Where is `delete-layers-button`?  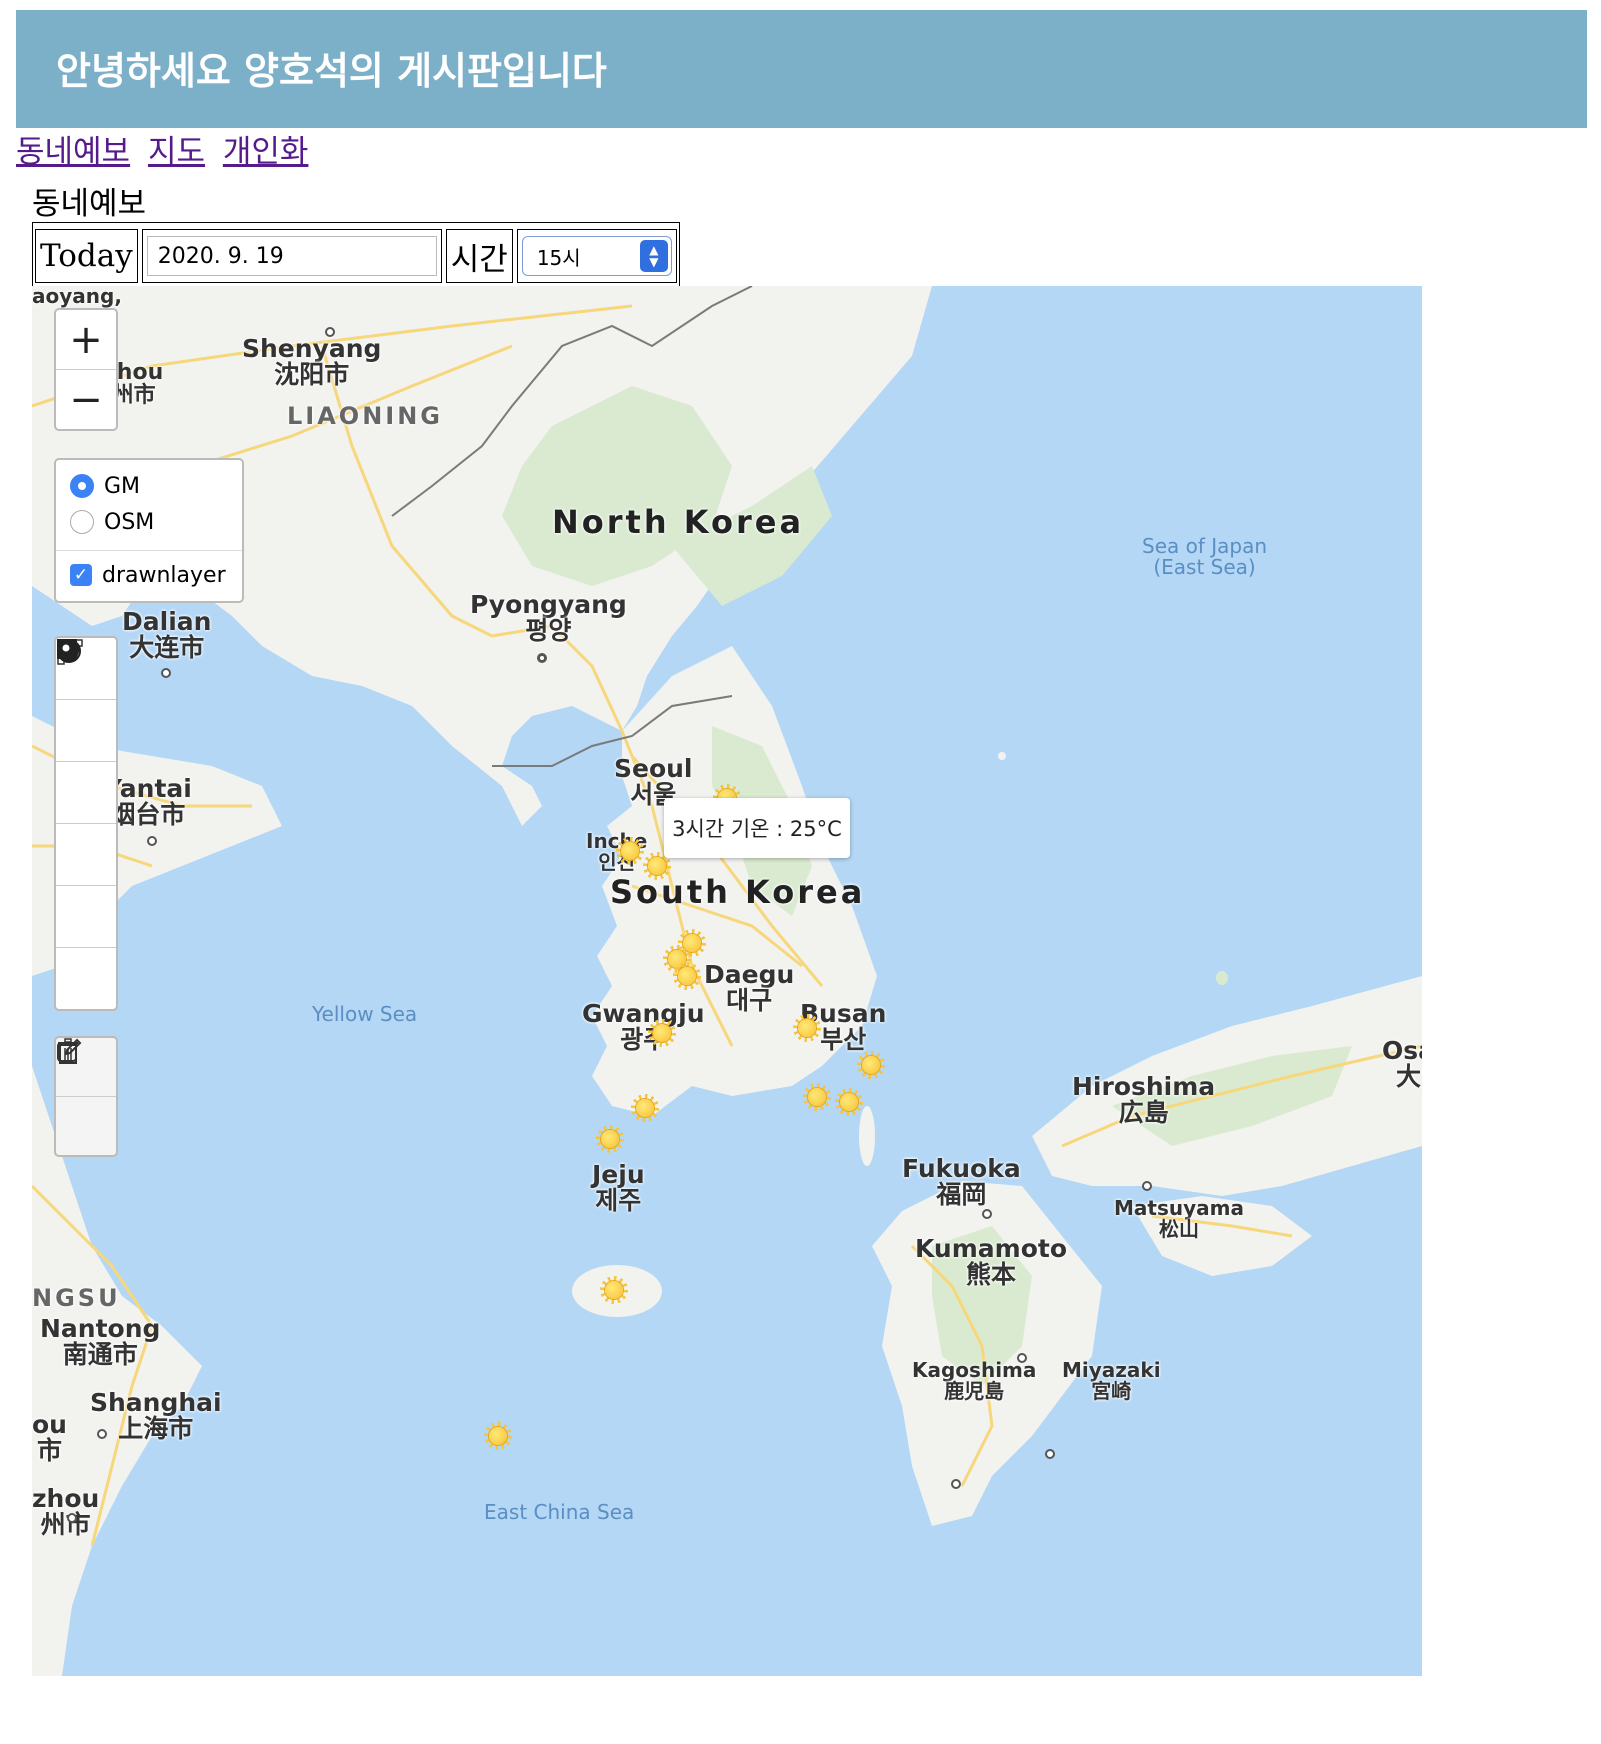
delete-layers-button is located at coordinates (86, 1096).